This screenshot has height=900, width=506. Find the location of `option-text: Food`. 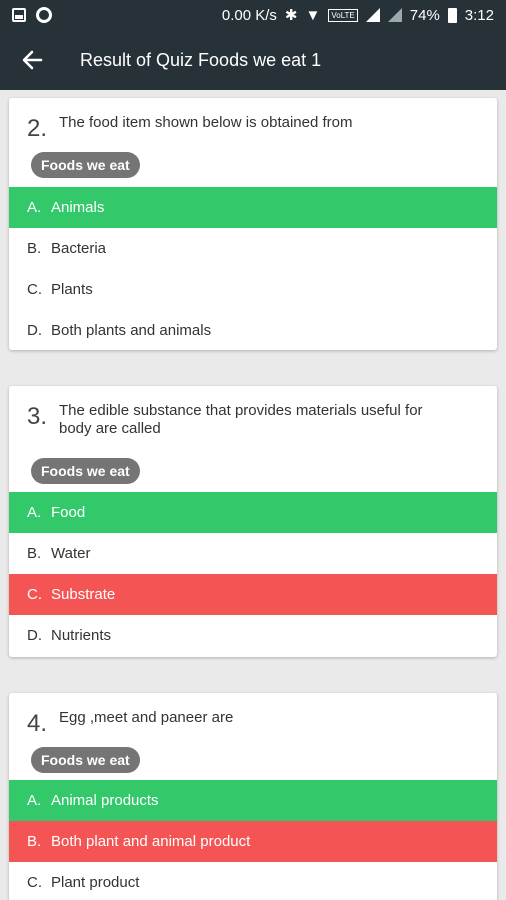

option-text: Food is located at coordinates (68, 512).